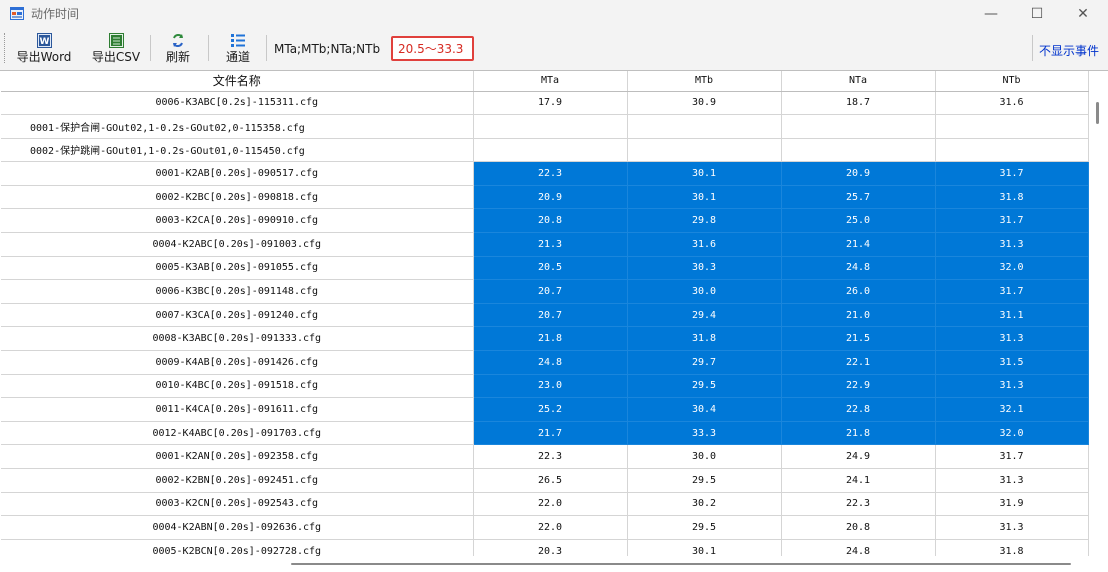 This screenshot has height=572, width=1108. I want to click on column-header-file-name: 文件名称, so click(237, 81).